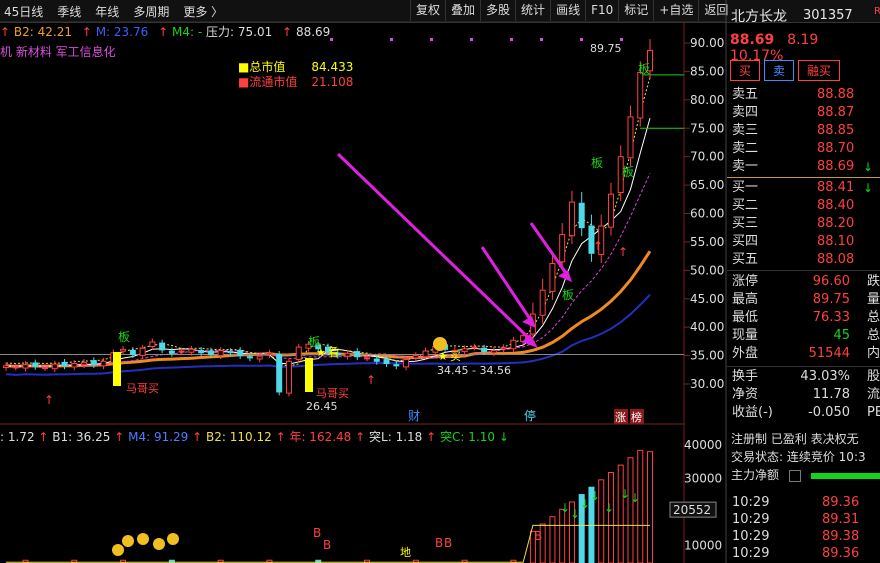 The width and height of the screenshot is (880, 563). Describe the element at coordinates (707, 128) in the screenshot. I see `price-axis-label: 75.00` at that location.